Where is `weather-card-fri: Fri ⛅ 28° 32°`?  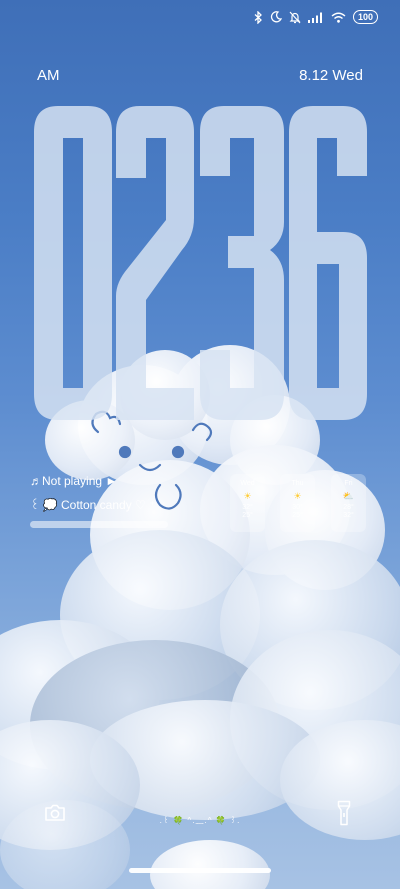 weather-card-fri: Fri ⛅ 28° 32° is located at coordinates (348, 503).